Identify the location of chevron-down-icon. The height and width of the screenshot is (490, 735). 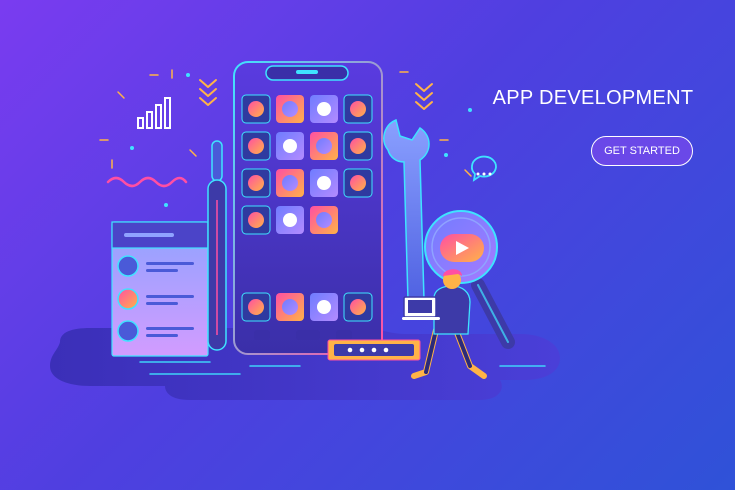
(208, 92).